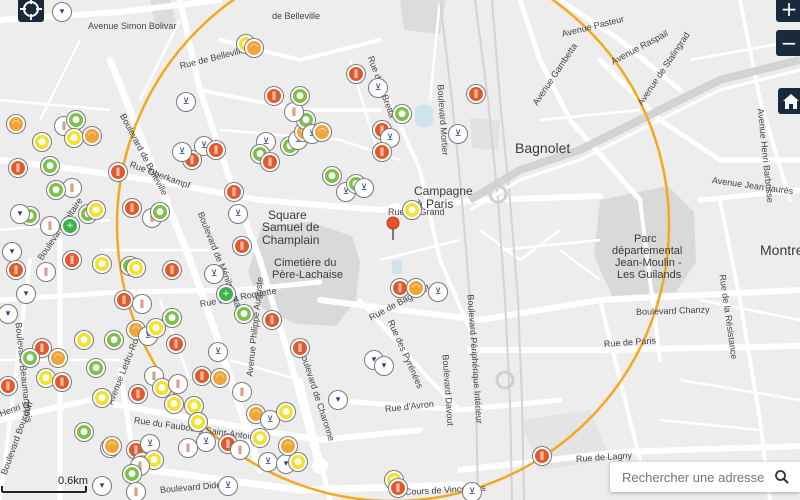 The width and height of the screenshot is (800, 500). I want to click on zoom-out-button: −, so click(788, 43).